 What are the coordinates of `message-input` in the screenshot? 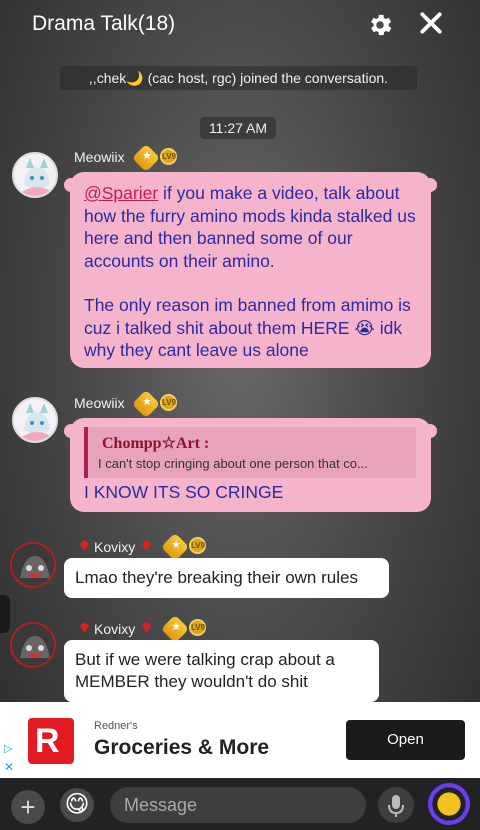 It's located at (238, 805).